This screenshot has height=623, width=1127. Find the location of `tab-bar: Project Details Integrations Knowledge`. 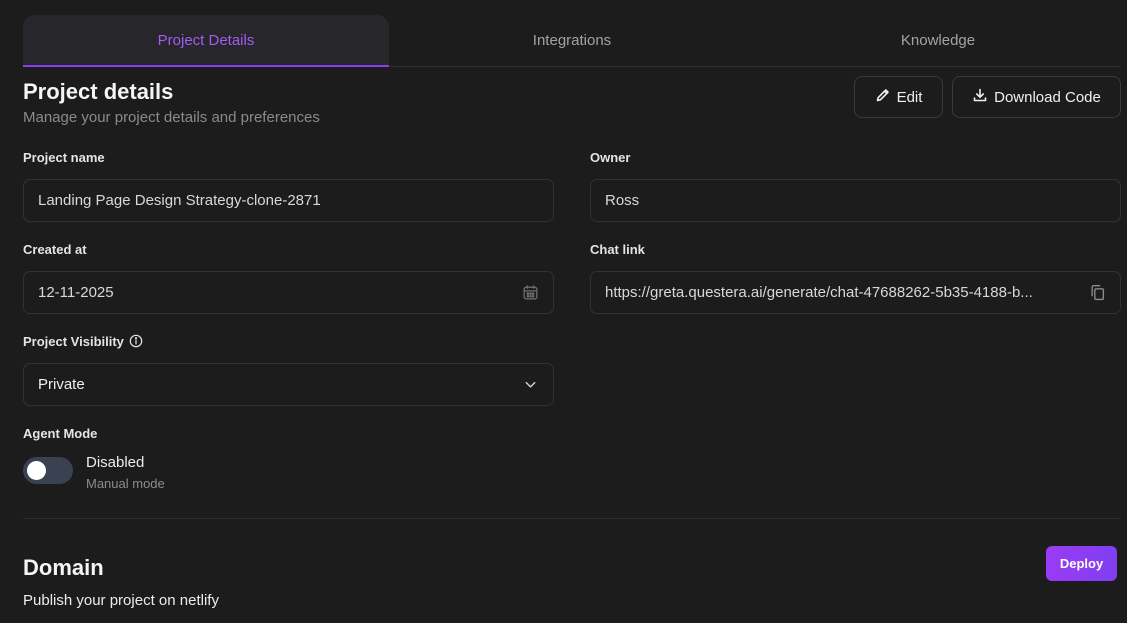

tab-bar: Project Details Integrations Knowledge is located at coordinates (572, 41).